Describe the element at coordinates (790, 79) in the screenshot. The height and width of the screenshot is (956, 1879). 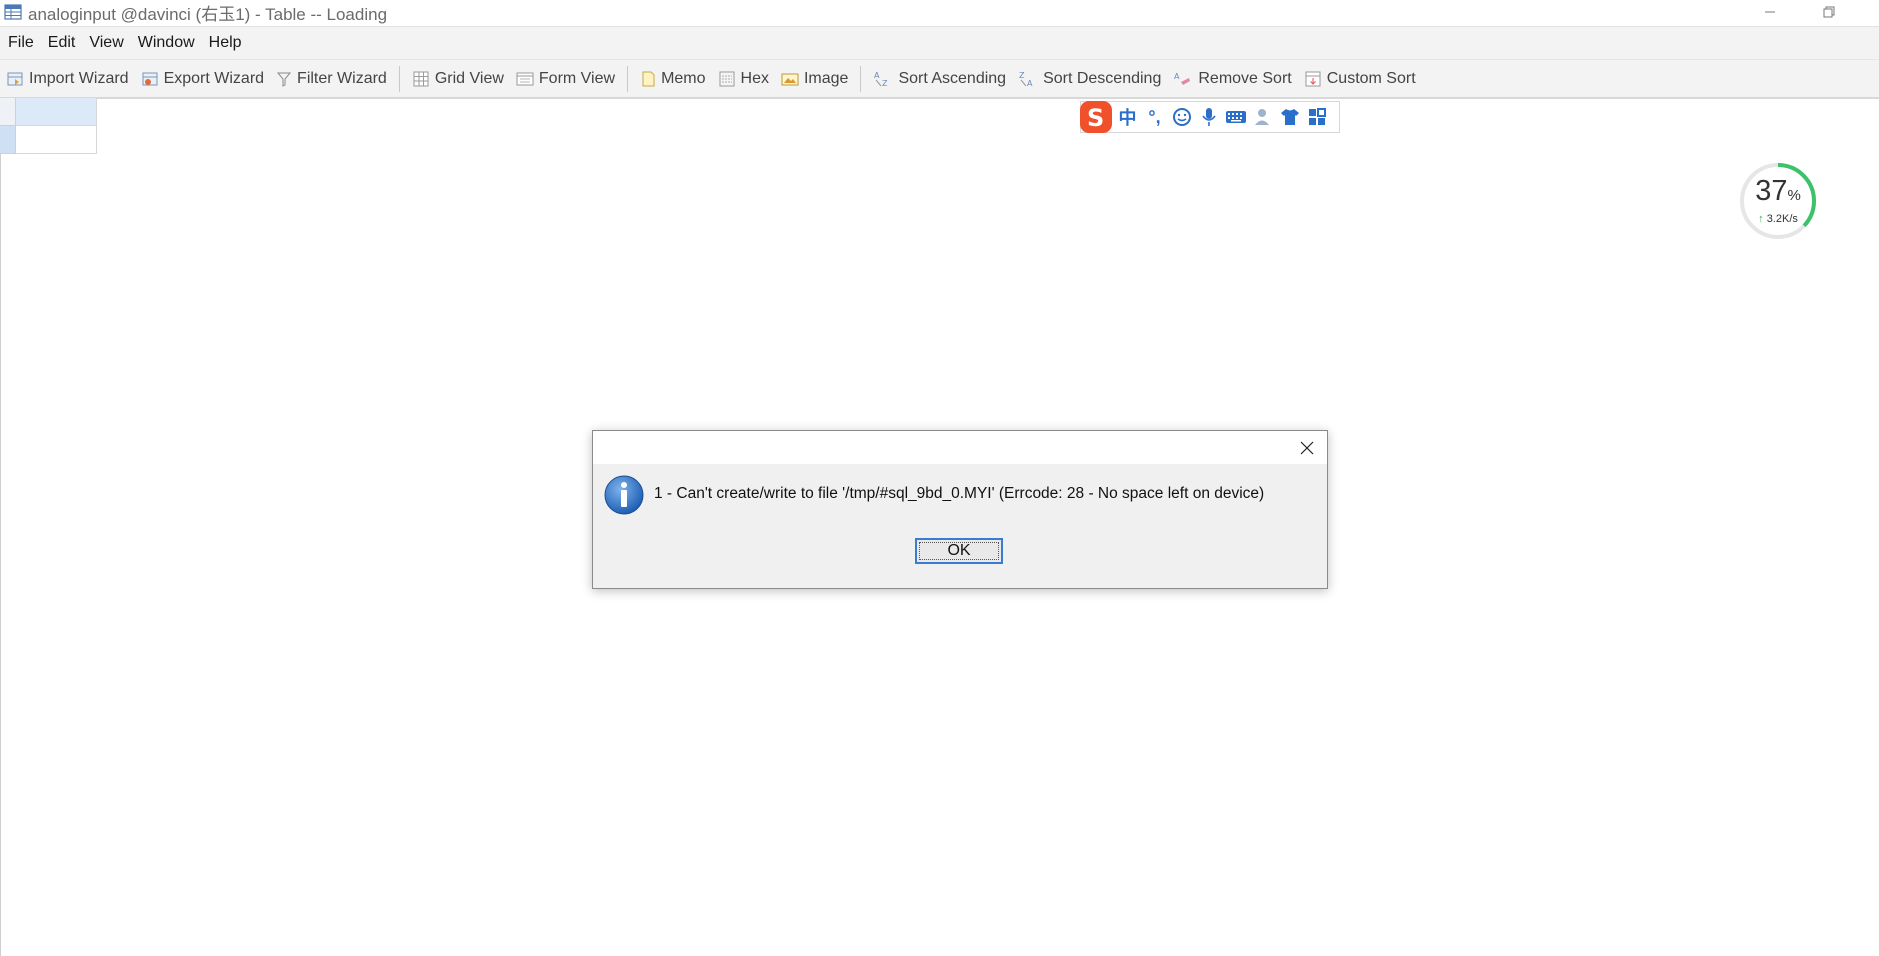
I see `image-icon` at that location.